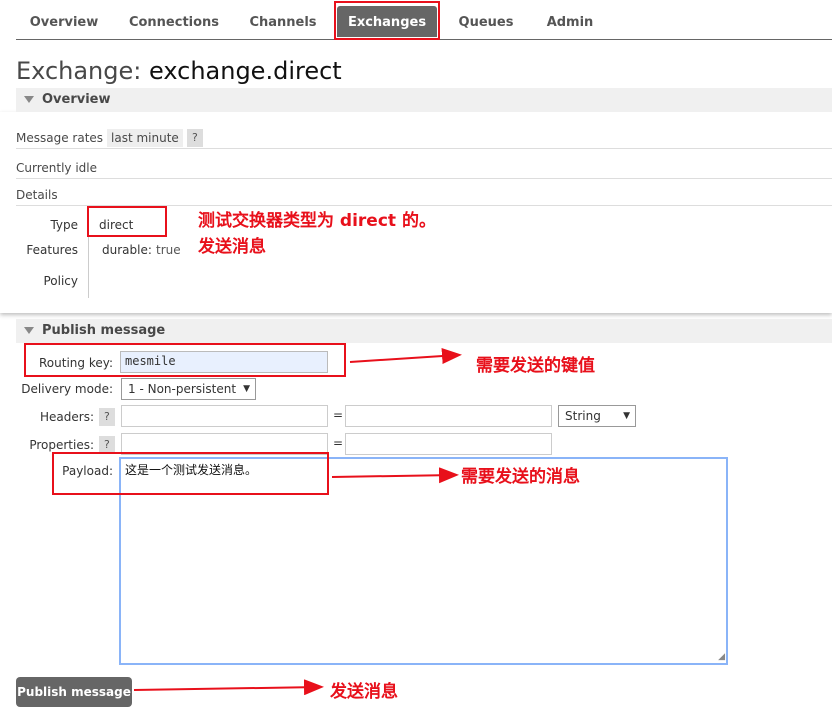 Image resolution: width=832 pixels, height=717 pixels. I want to click on arrow-payload, so click(395, 475).